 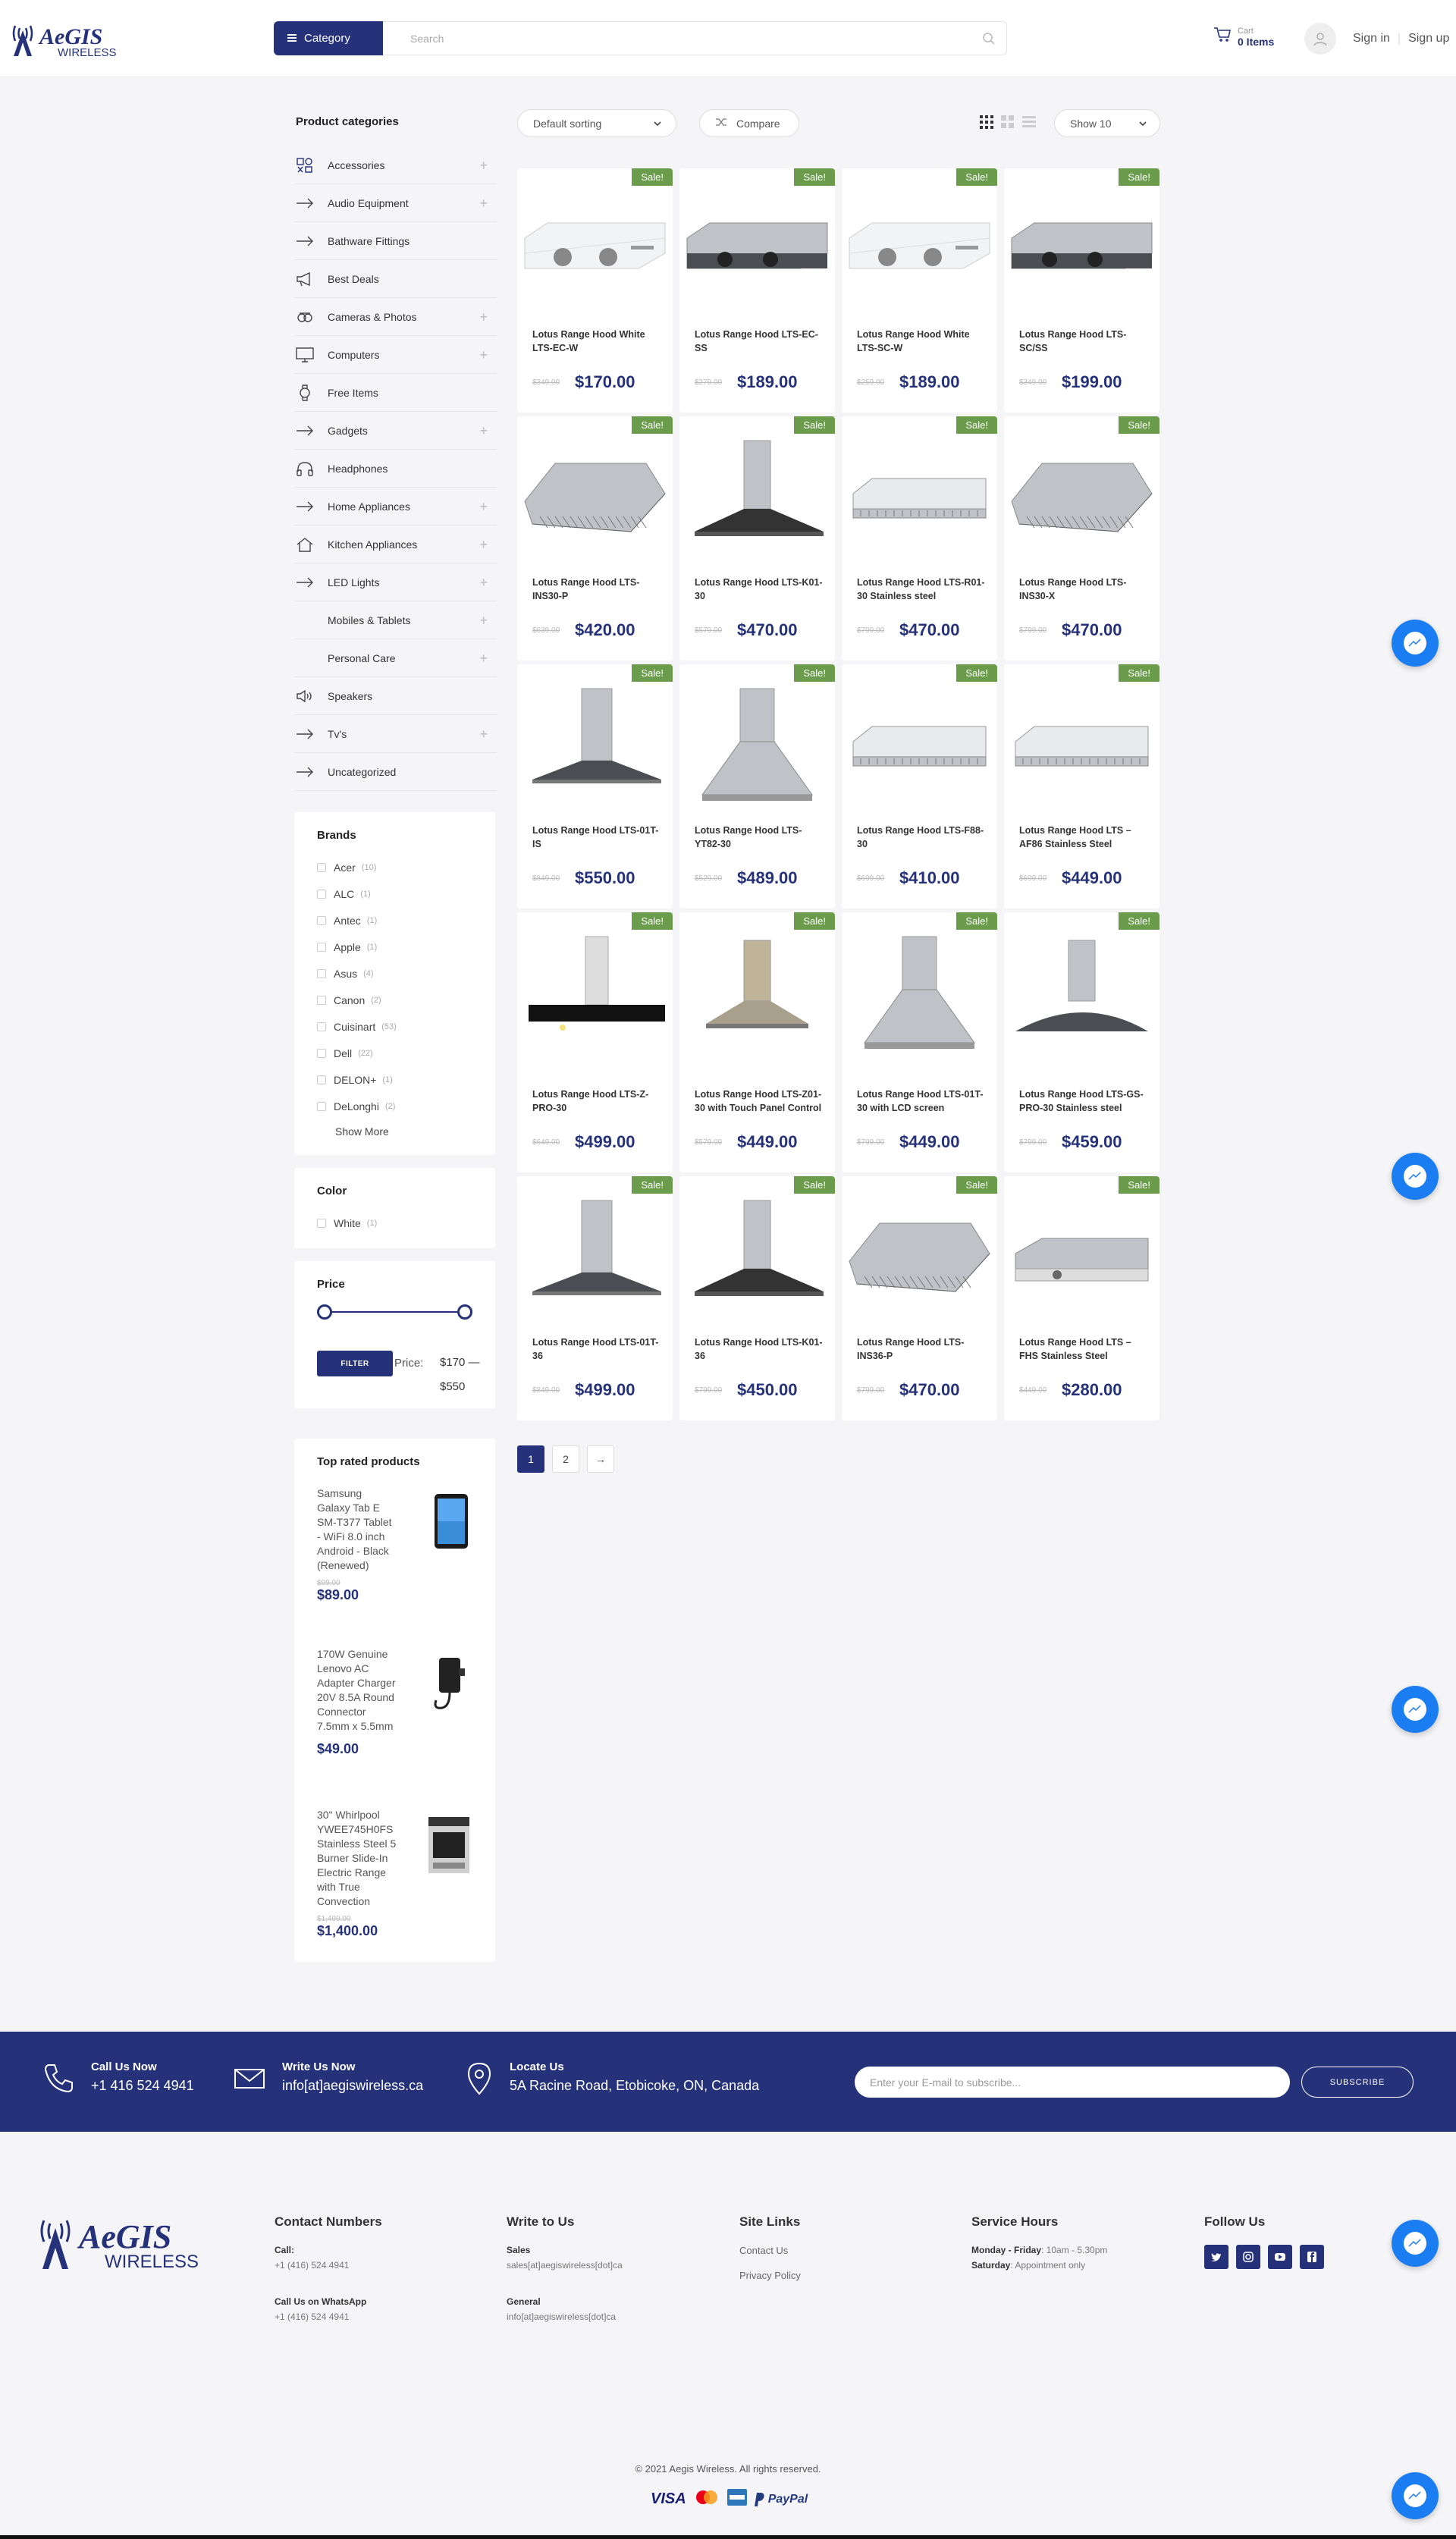 I want to click on brand-option: Antec (1), so click(x=394, y=920).